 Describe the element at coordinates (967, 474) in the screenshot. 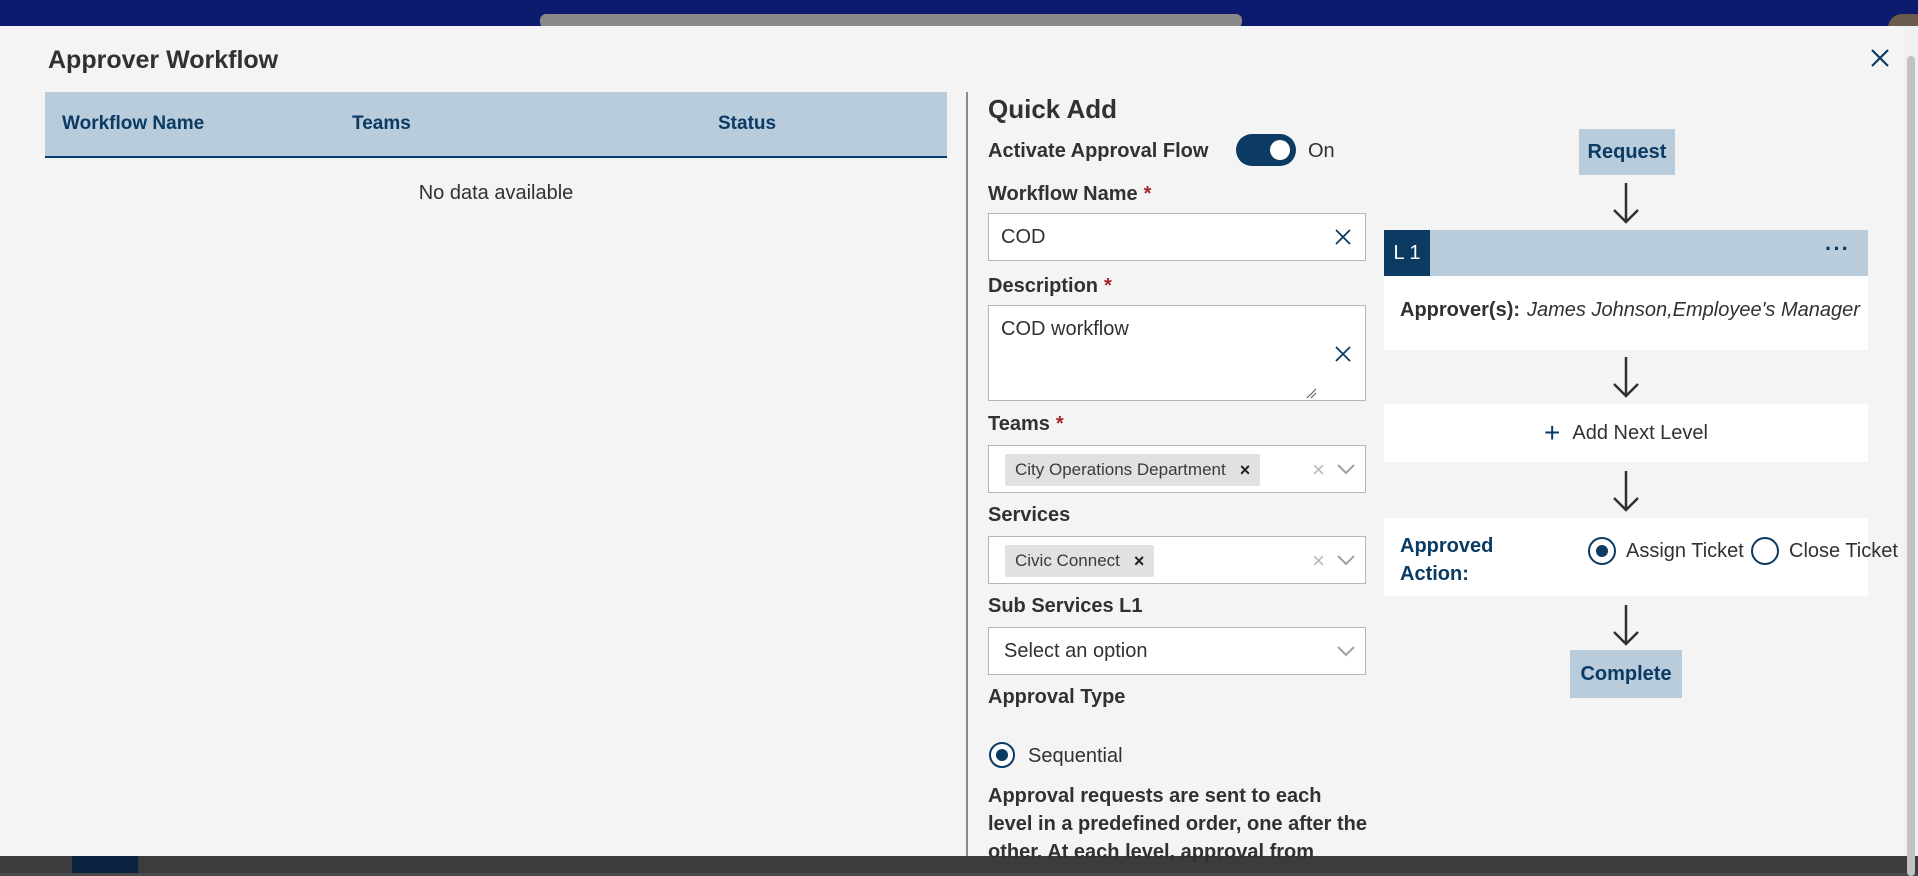

I see `panel-divider` at that location.